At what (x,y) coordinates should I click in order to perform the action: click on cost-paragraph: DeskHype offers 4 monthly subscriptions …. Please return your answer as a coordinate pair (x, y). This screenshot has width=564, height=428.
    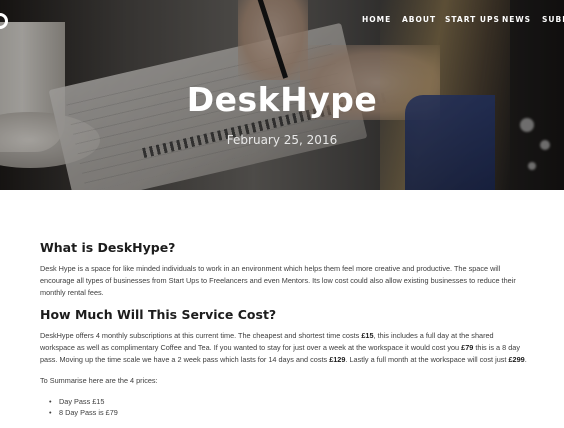
    Looking at the image, I should click on (283, 348).